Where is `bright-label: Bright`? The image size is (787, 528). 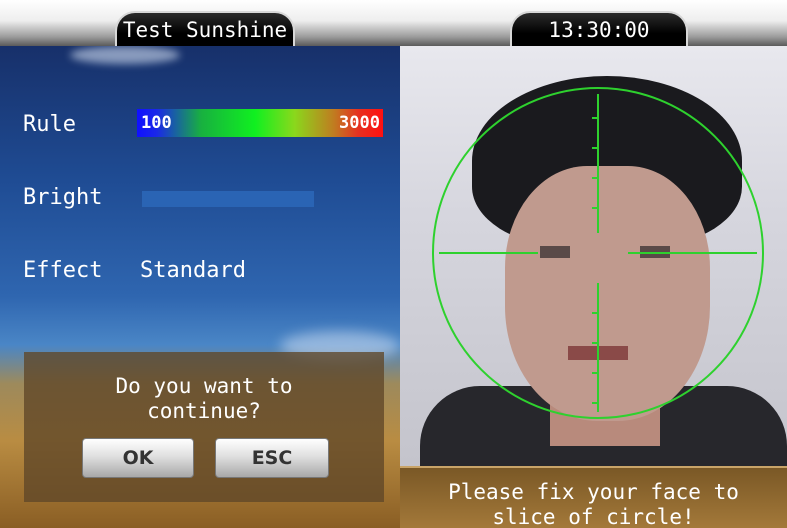
bright-label: Bright is located at coordinates (63, 197).